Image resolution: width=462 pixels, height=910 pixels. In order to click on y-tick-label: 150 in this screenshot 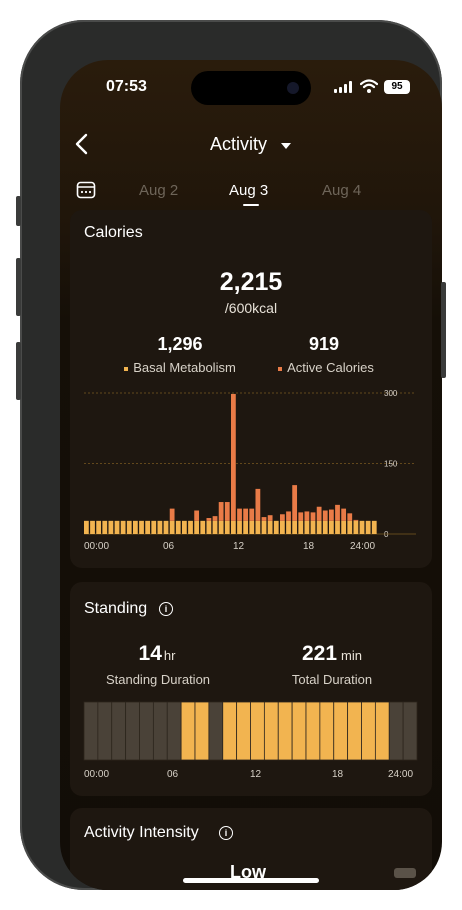, I will do `click(391, 464)`.